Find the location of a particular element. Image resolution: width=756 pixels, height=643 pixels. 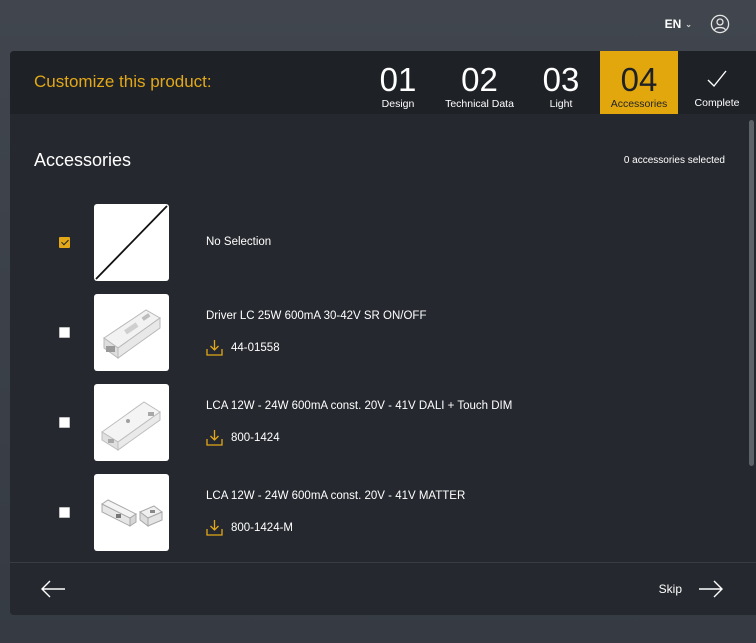

datasheet-download-link: 44-01558 is located at coordinates (243, 347).